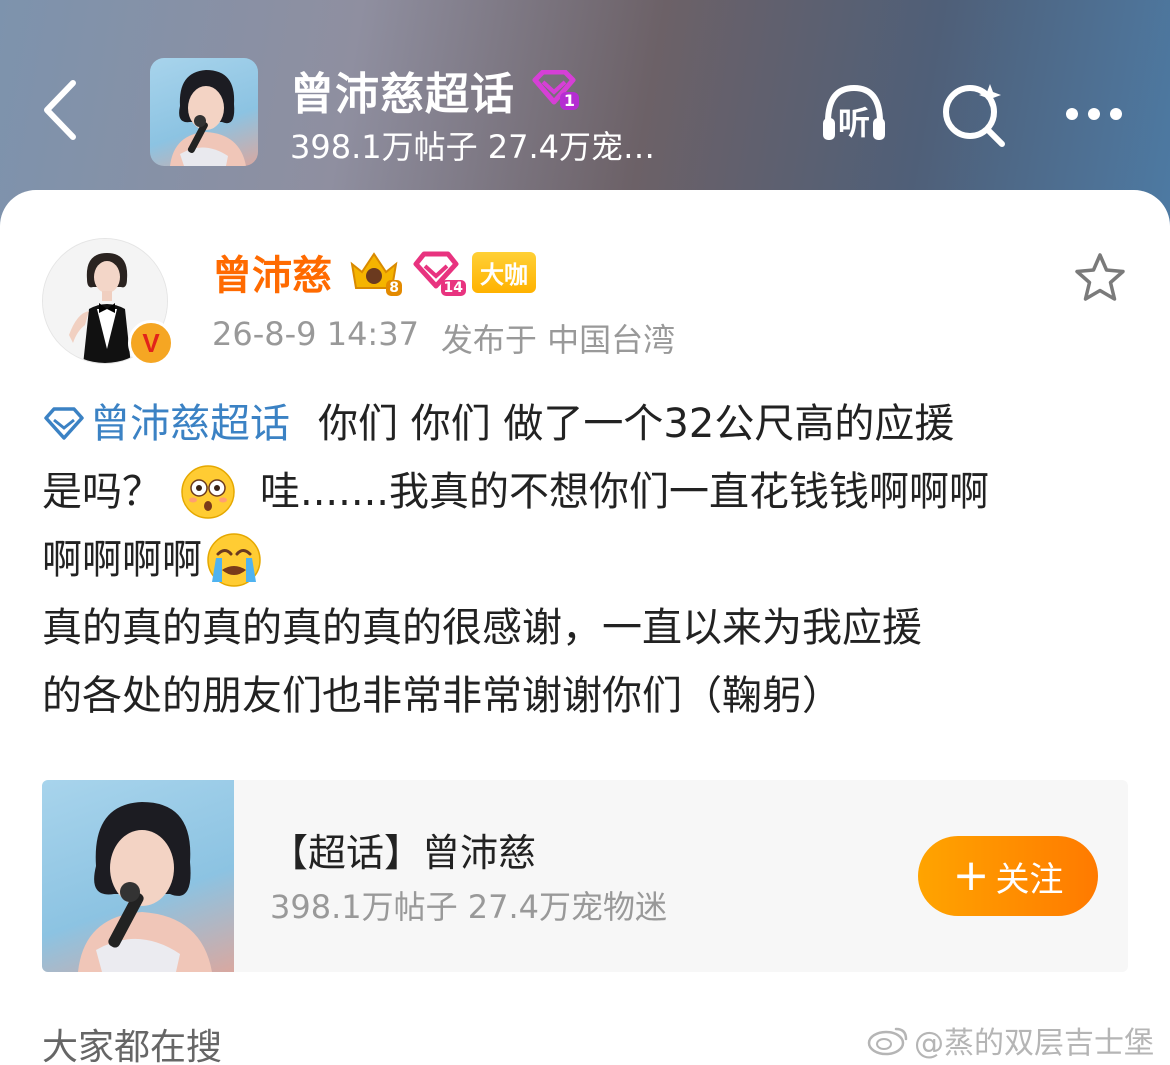 The height and width of the screenshot is (1065, 1170). Describe the element at coordinates (504, 272) in the screenshot. I see `dakai-badge: 大咖` at that location.